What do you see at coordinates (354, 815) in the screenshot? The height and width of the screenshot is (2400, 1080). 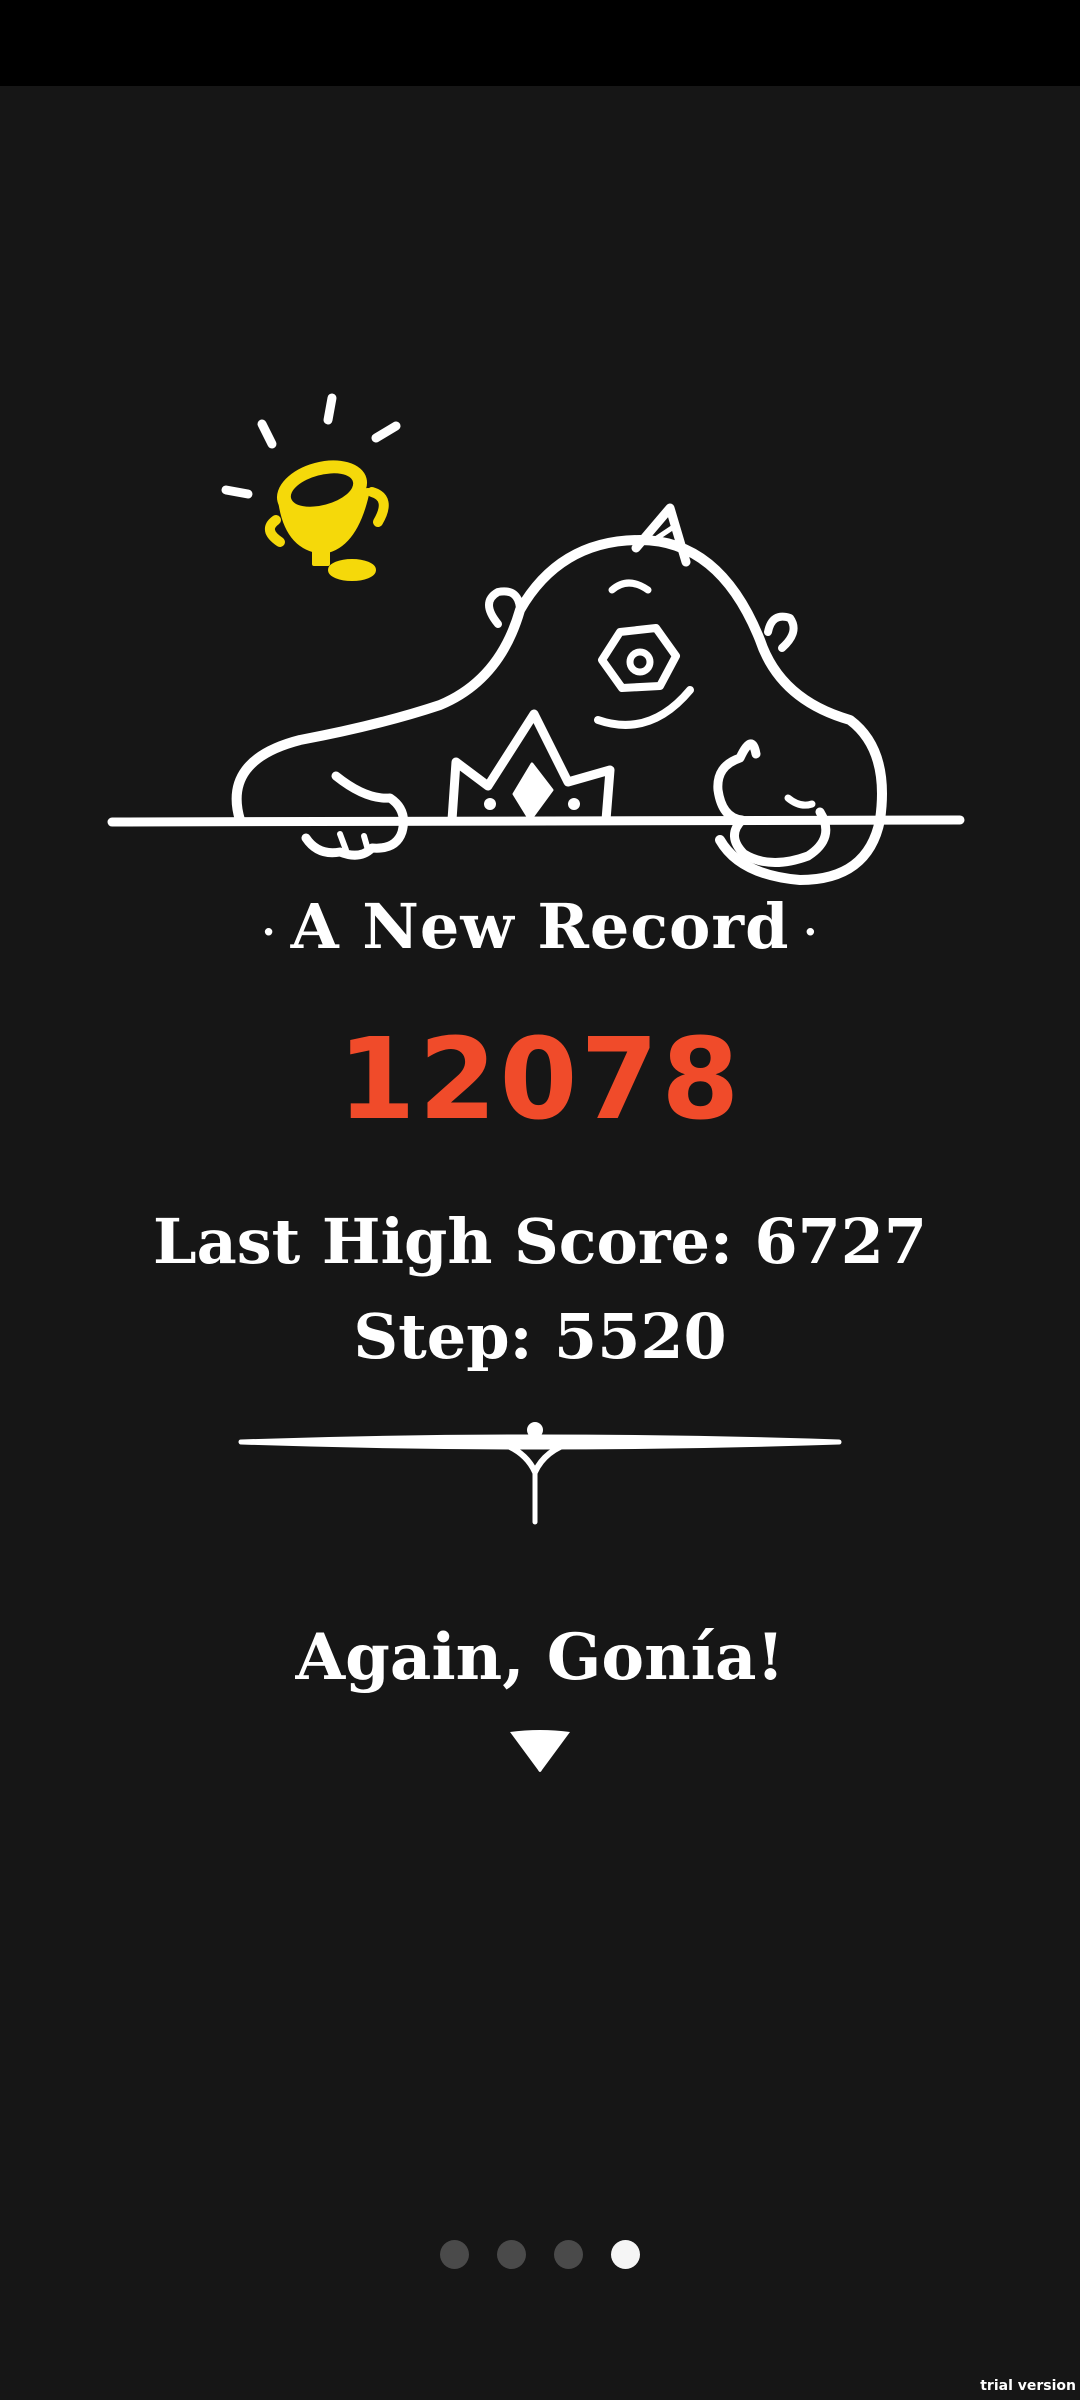 I see `monster-left-paw` at bounding box center [354, 815].